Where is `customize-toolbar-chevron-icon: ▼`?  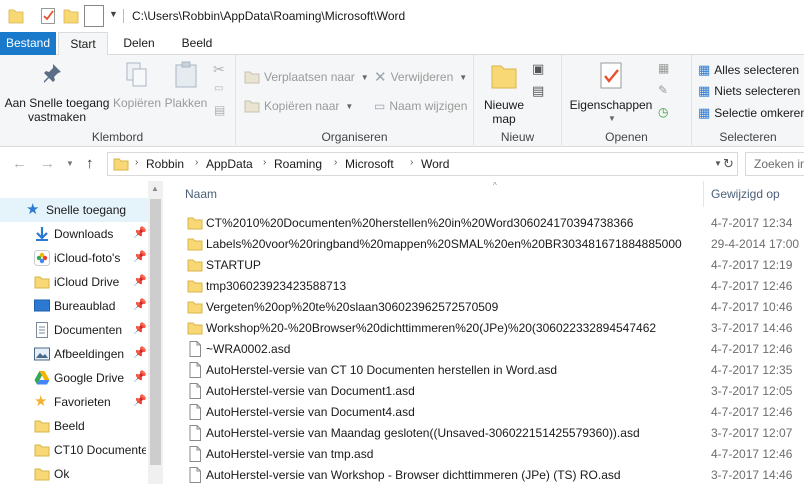
customize-toolbar-chevron-icon: ▼ is located at coordinates (113, 14).